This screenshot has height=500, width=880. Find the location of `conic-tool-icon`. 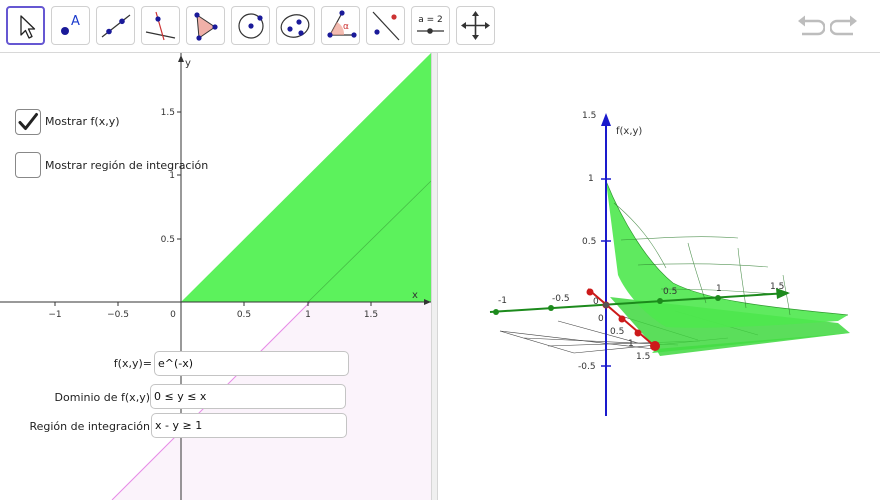

conic-tool-icon is located at coordinates (295, 26).